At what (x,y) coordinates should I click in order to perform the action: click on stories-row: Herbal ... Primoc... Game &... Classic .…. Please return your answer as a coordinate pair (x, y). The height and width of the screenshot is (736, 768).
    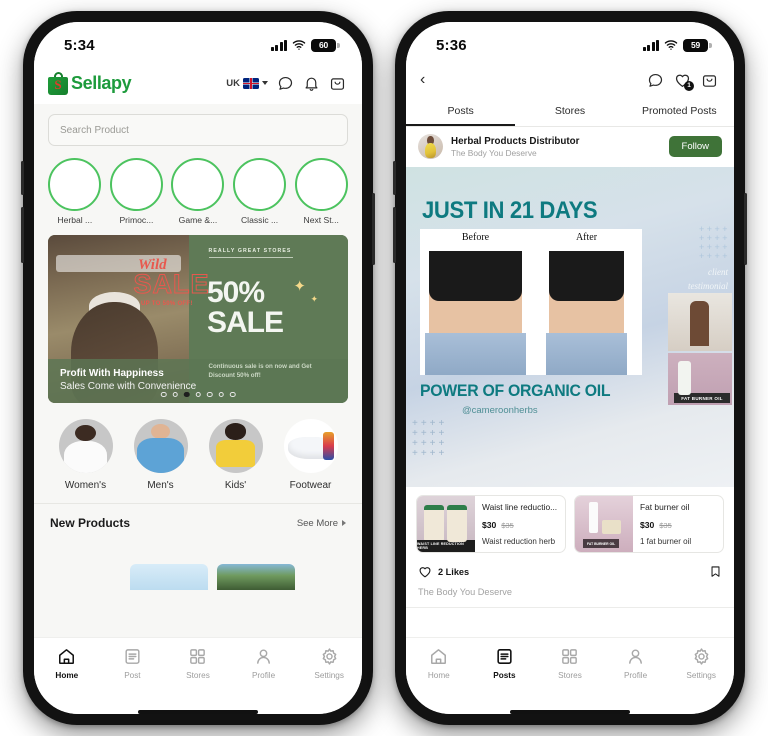
    Looking at the image, I should click on (198, 193).